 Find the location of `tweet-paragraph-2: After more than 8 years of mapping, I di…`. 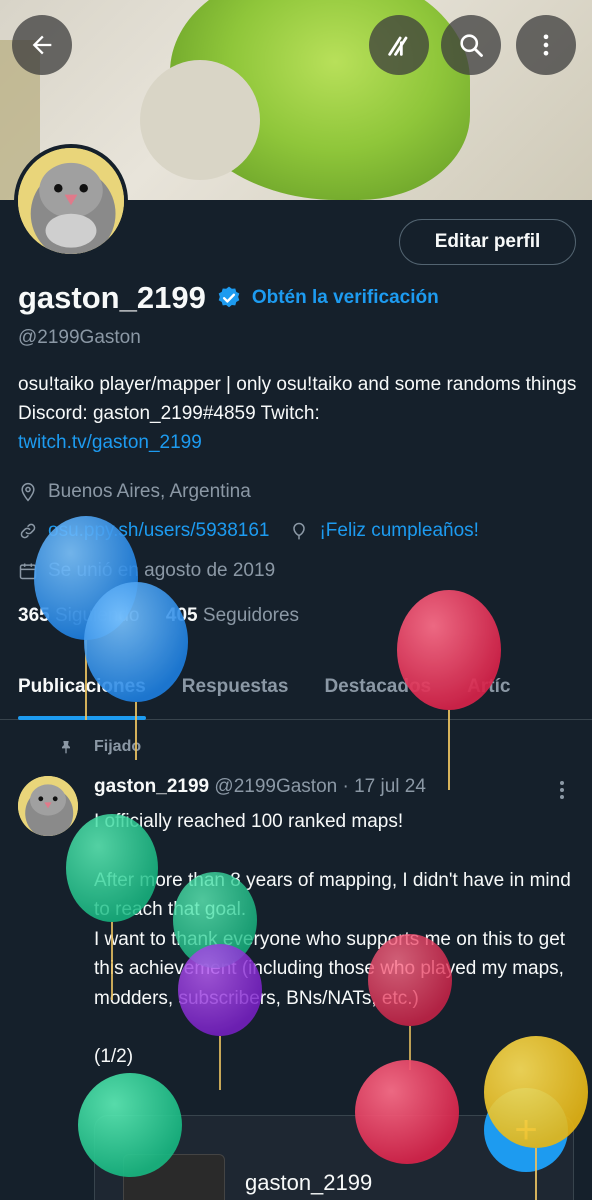

tweet-paragraph-2: After more than 8 years of mapping, I di… is located at coordinates (332, 895).